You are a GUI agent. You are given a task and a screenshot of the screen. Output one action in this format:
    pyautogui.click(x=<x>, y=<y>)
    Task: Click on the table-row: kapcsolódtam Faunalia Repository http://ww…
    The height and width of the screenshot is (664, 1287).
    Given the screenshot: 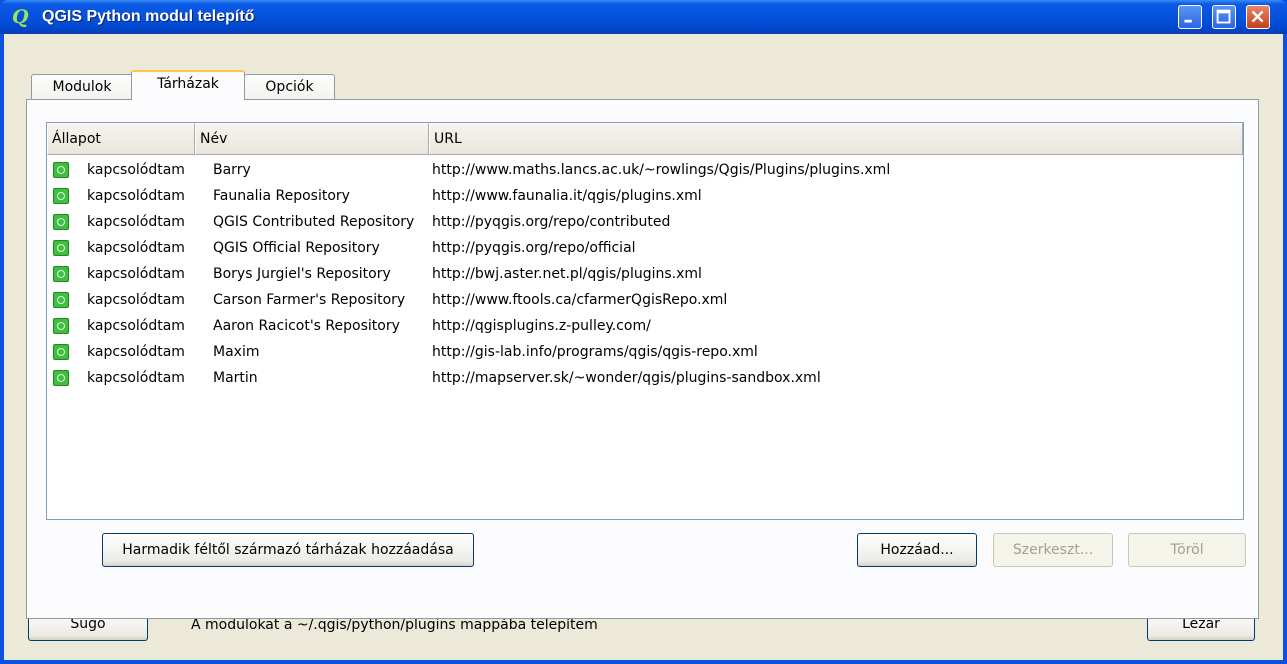 What is the action you would take?
    pyautogui.click(x=645, y=196)
    